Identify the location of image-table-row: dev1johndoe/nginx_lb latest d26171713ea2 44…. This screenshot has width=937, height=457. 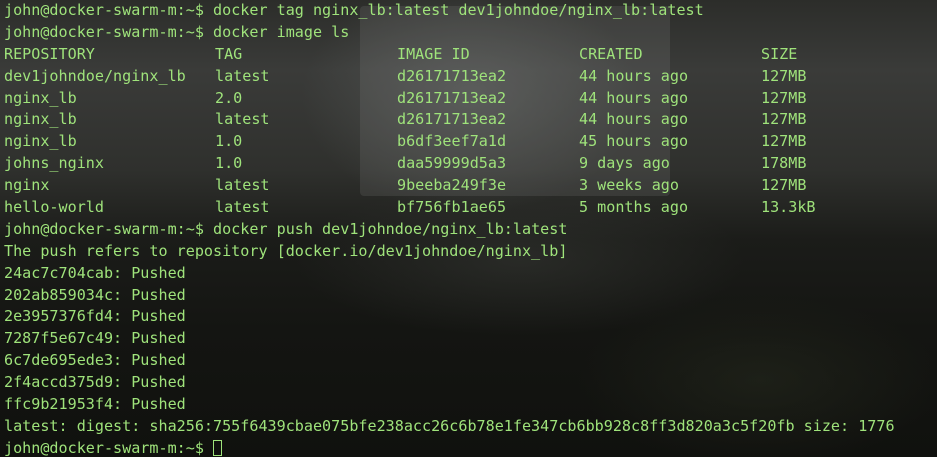
(449, 77).